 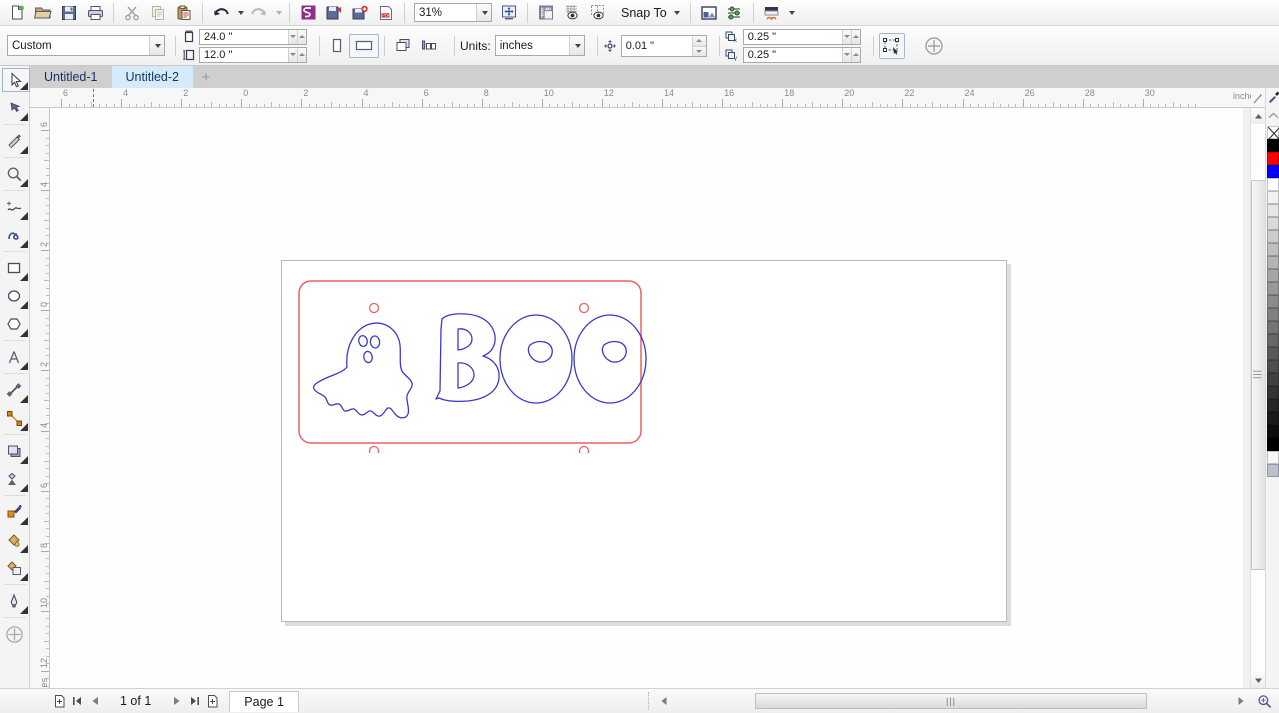 I want to click on material-button, so click(x=772, y=13).